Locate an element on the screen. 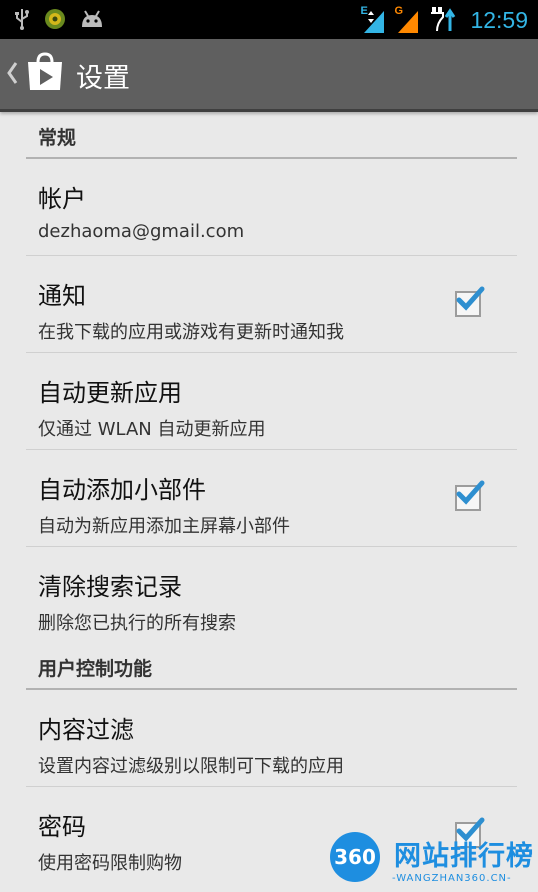 This screenshot has height=892, width=538. watermark-name: 网站排行榜 is located at coordinates (464, 856).